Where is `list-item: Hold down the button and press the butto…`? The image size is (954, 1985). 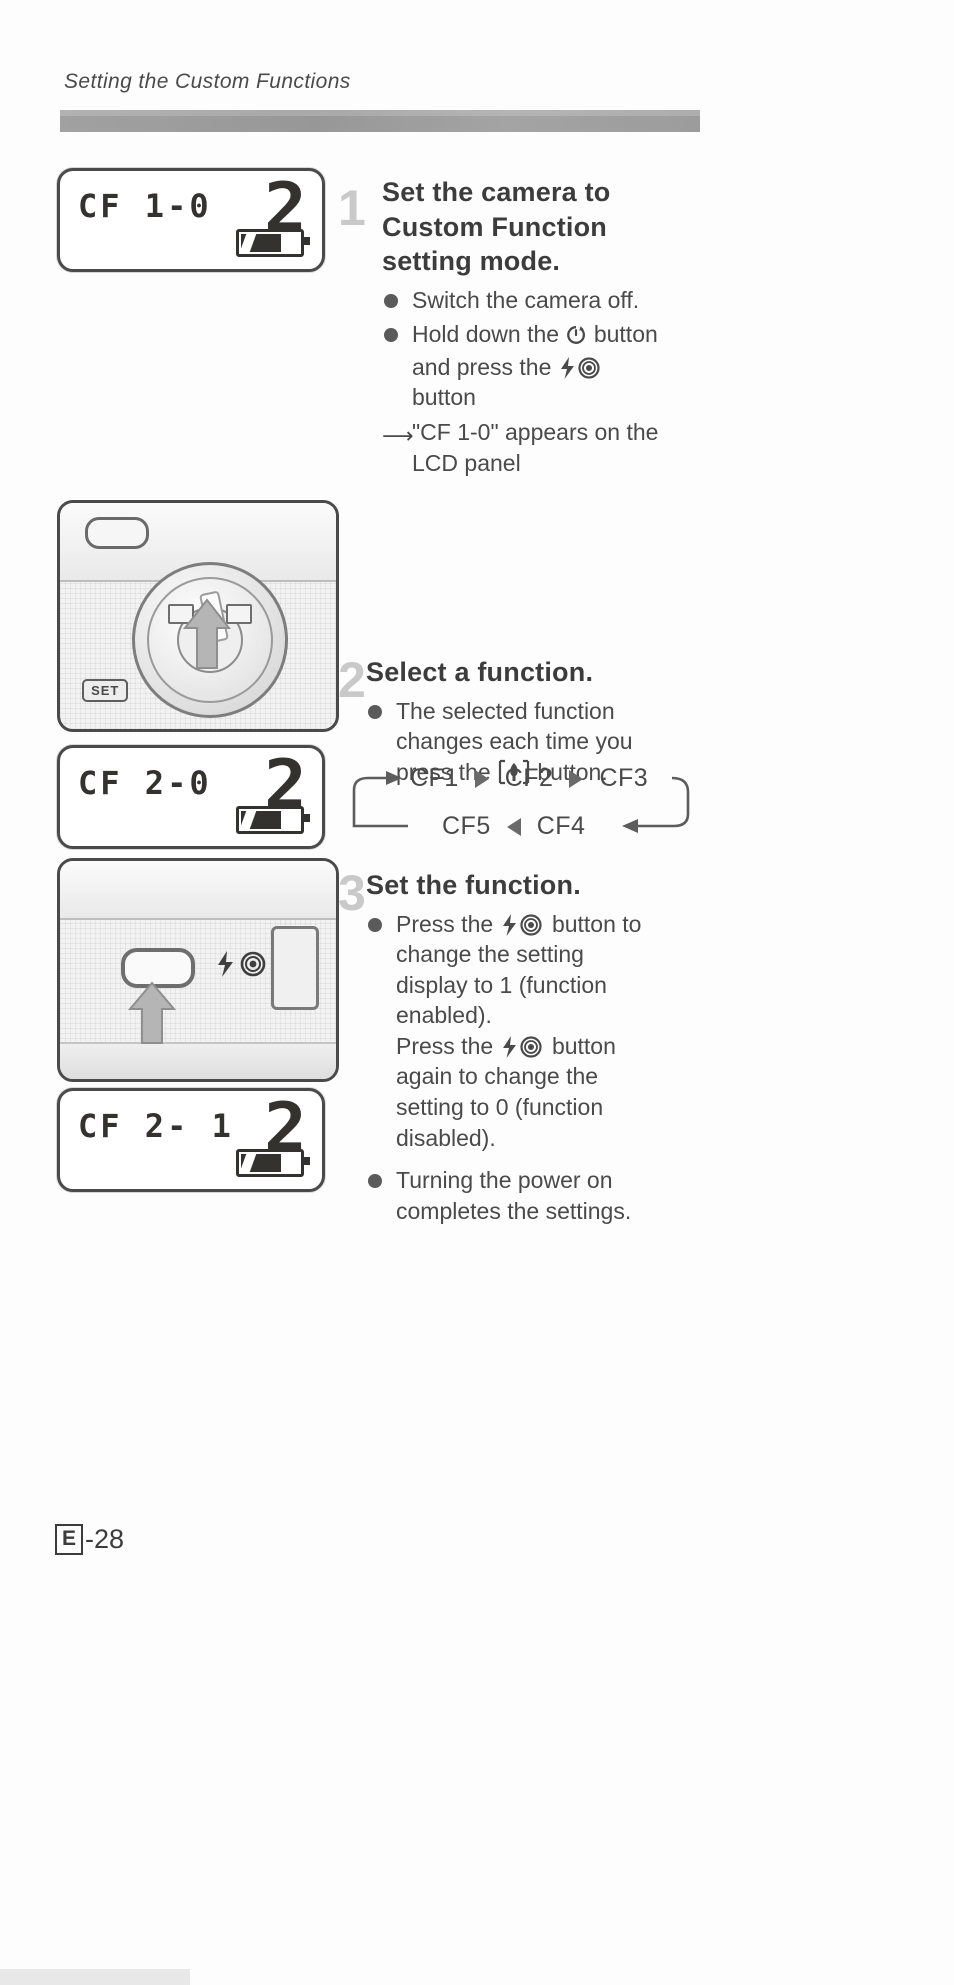
list-item: Hold down the button and press the butto… is located at coordinates (545, 366).